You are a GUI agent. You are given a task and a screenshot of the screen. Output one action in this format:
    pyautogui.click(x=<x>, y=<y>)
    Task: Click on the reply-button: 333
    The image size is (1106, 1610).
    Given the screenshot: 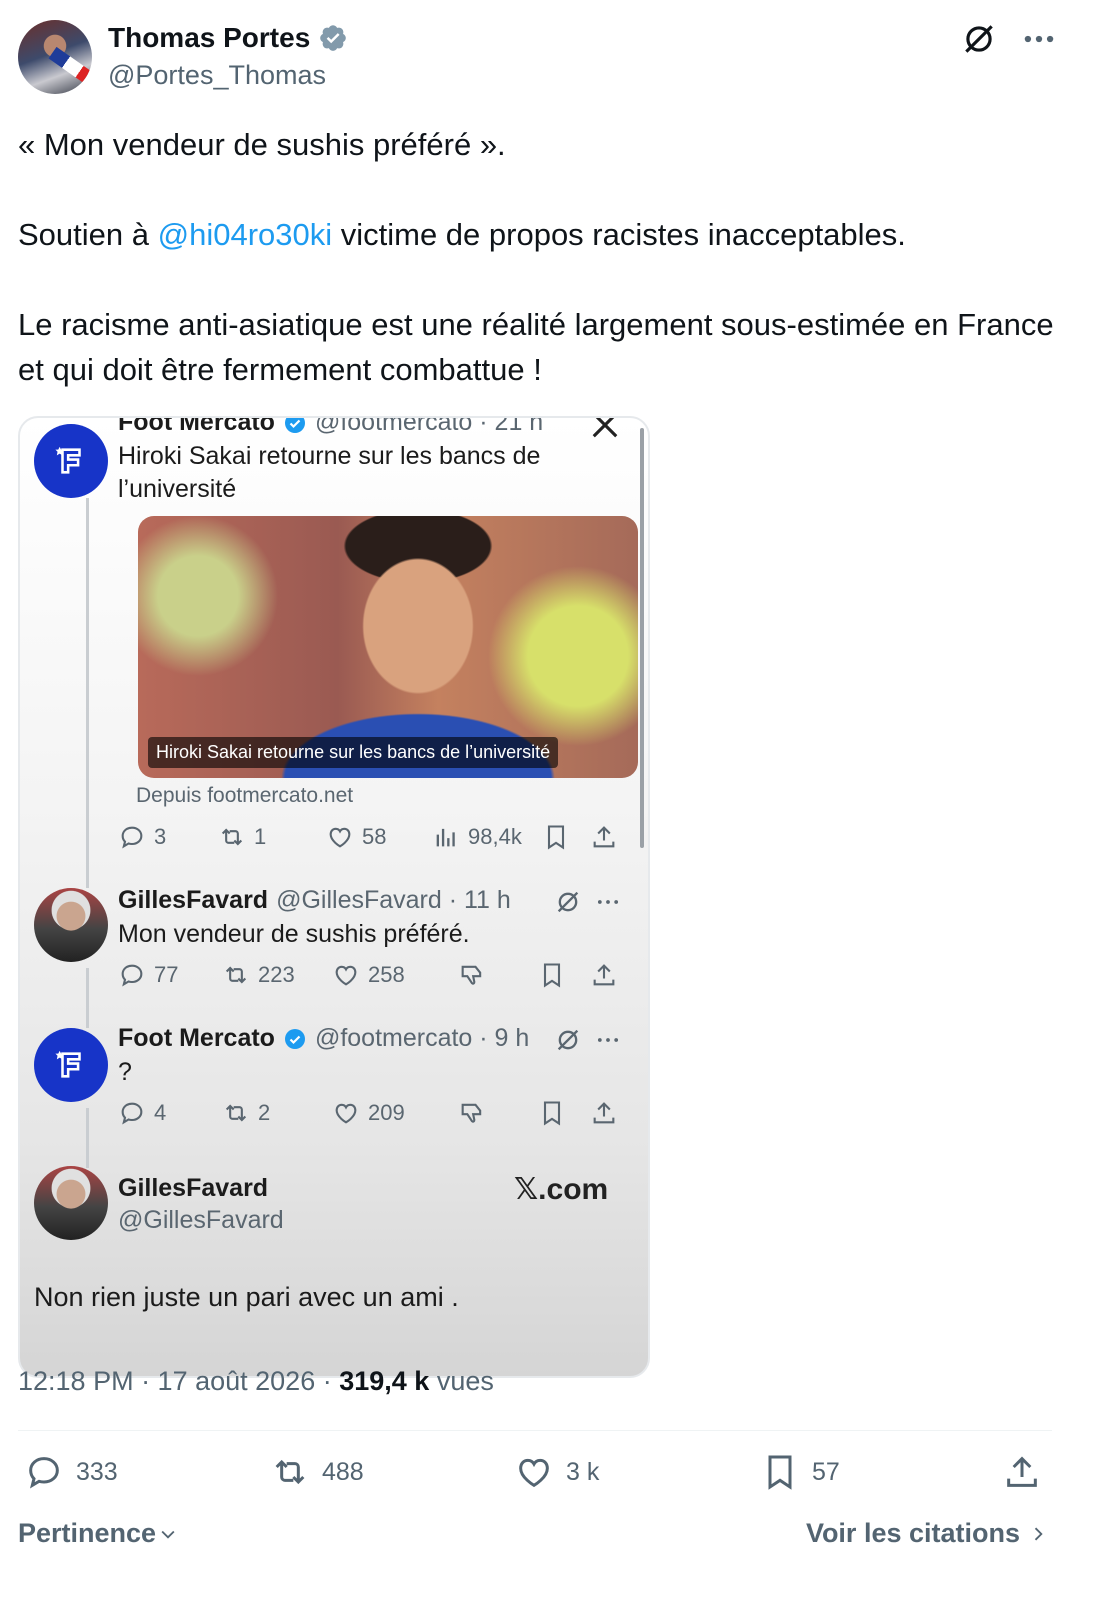 What is the action you would take?
    pyautogui.click(x=71, y=1472)
    